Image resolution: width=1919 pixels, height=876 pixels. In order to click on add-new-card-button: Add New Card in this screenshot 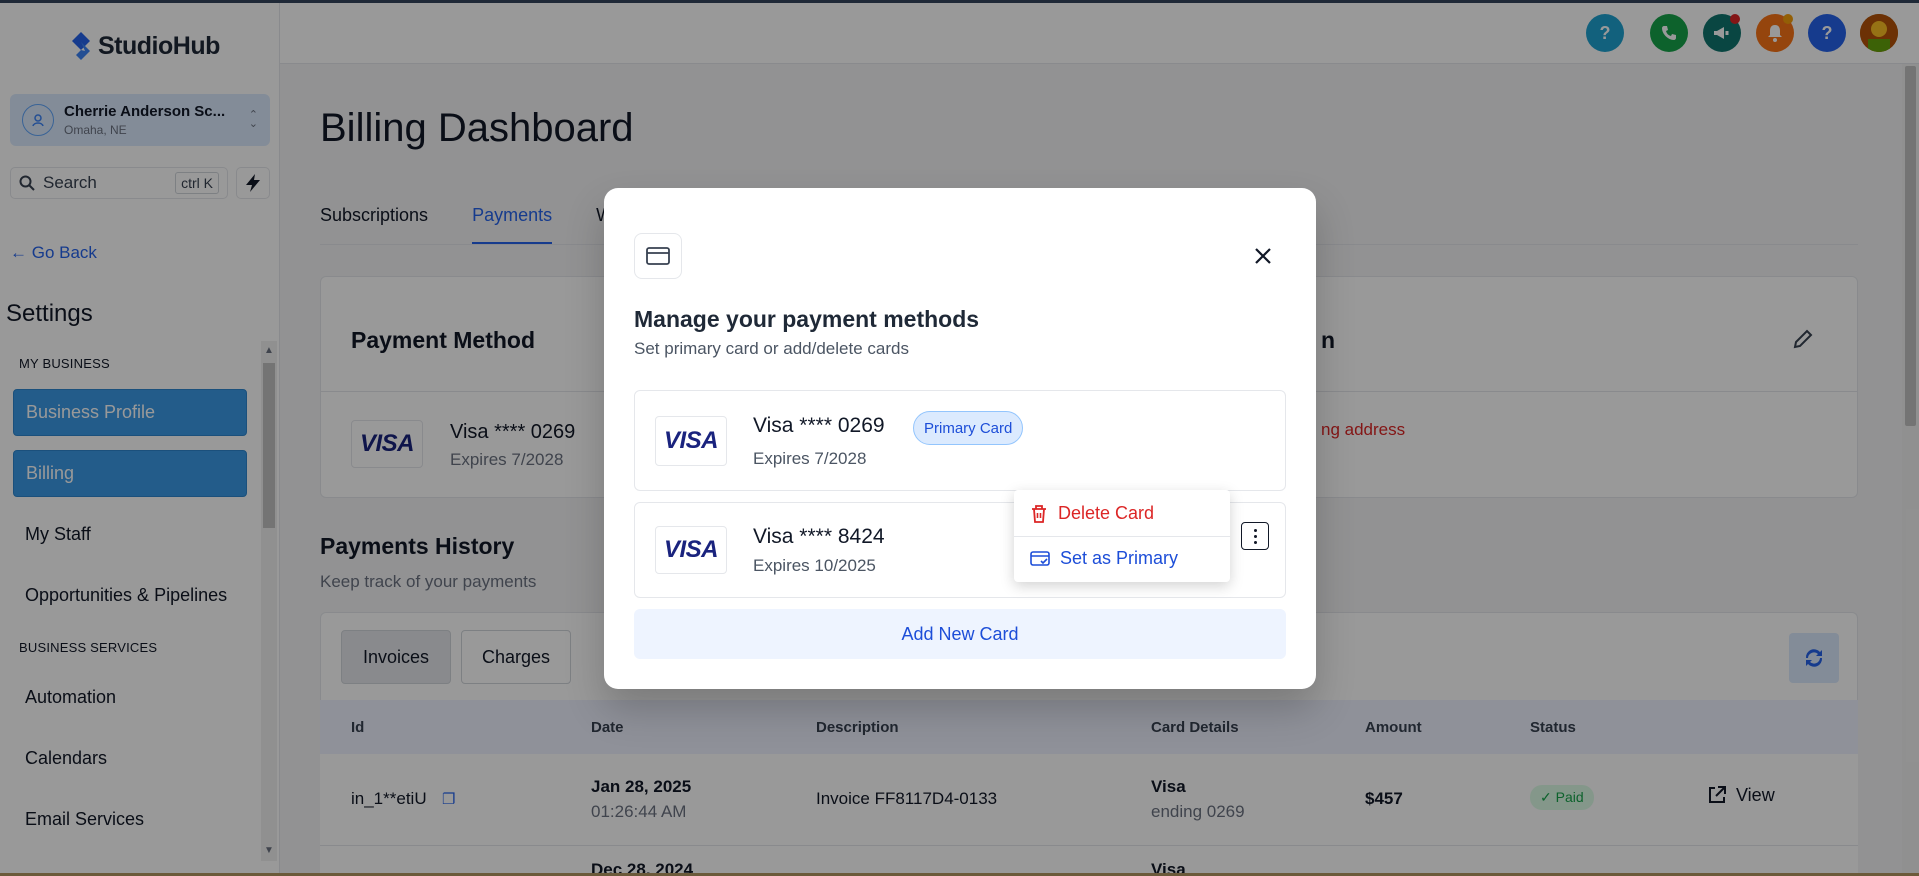, I will do `click(960, 634)`.